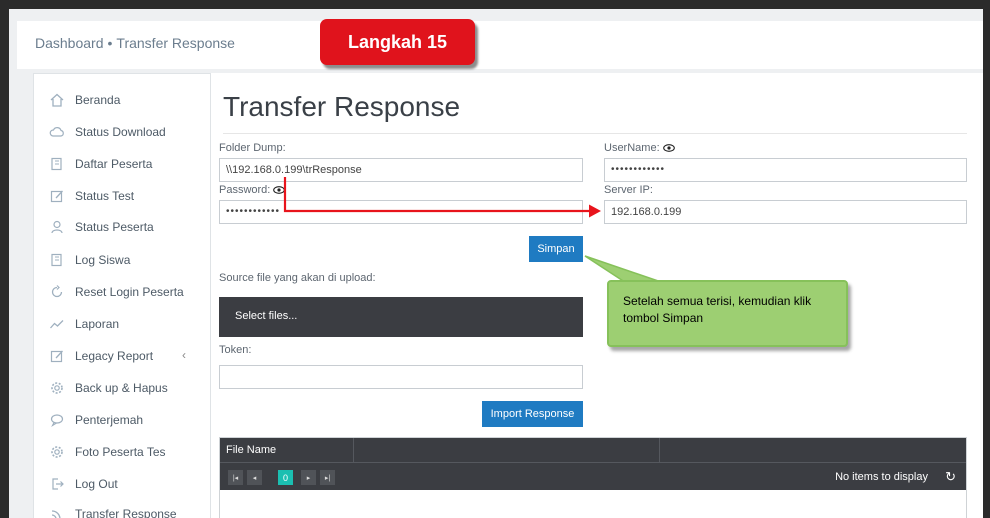  Describe the element at coordinates (285, 477) in the screenshot. I see `current-page: 0` at that location.